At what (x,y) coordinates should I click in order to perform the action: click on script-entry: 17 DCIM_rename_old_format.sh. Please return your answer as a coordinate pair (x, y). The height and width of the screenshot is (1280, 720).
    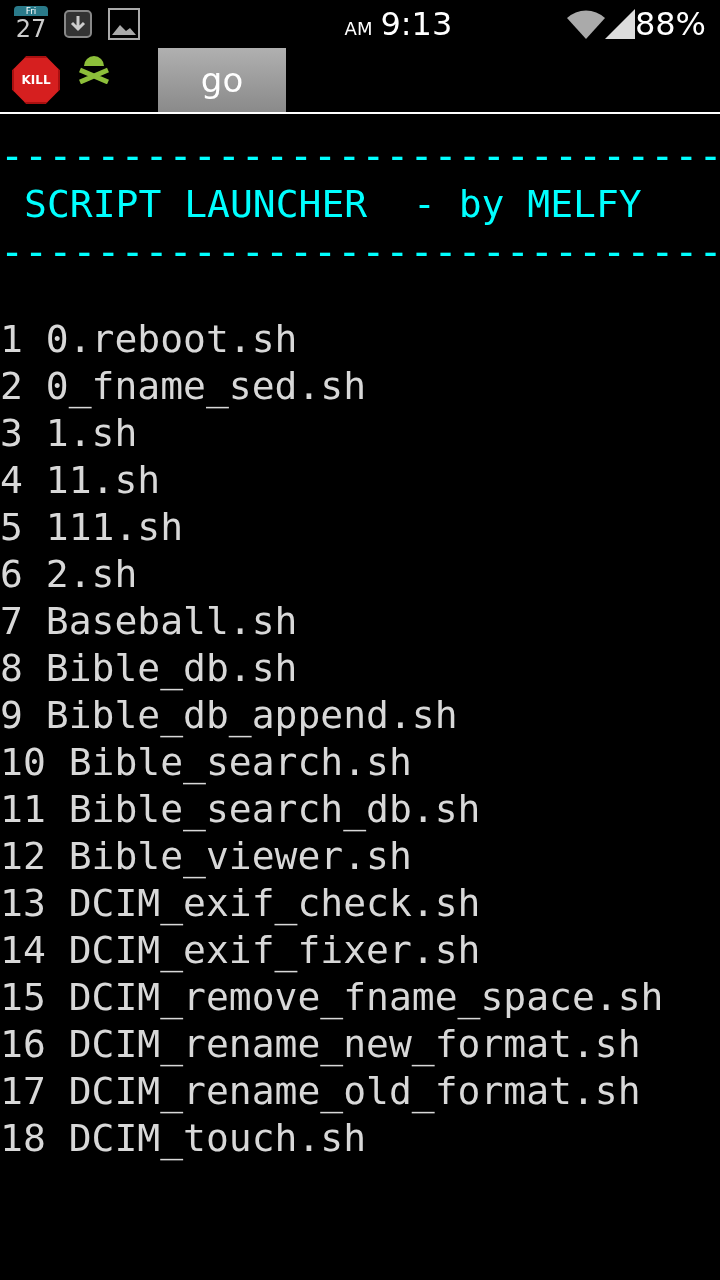
    Looking at the image, I should click on (321, 1091).